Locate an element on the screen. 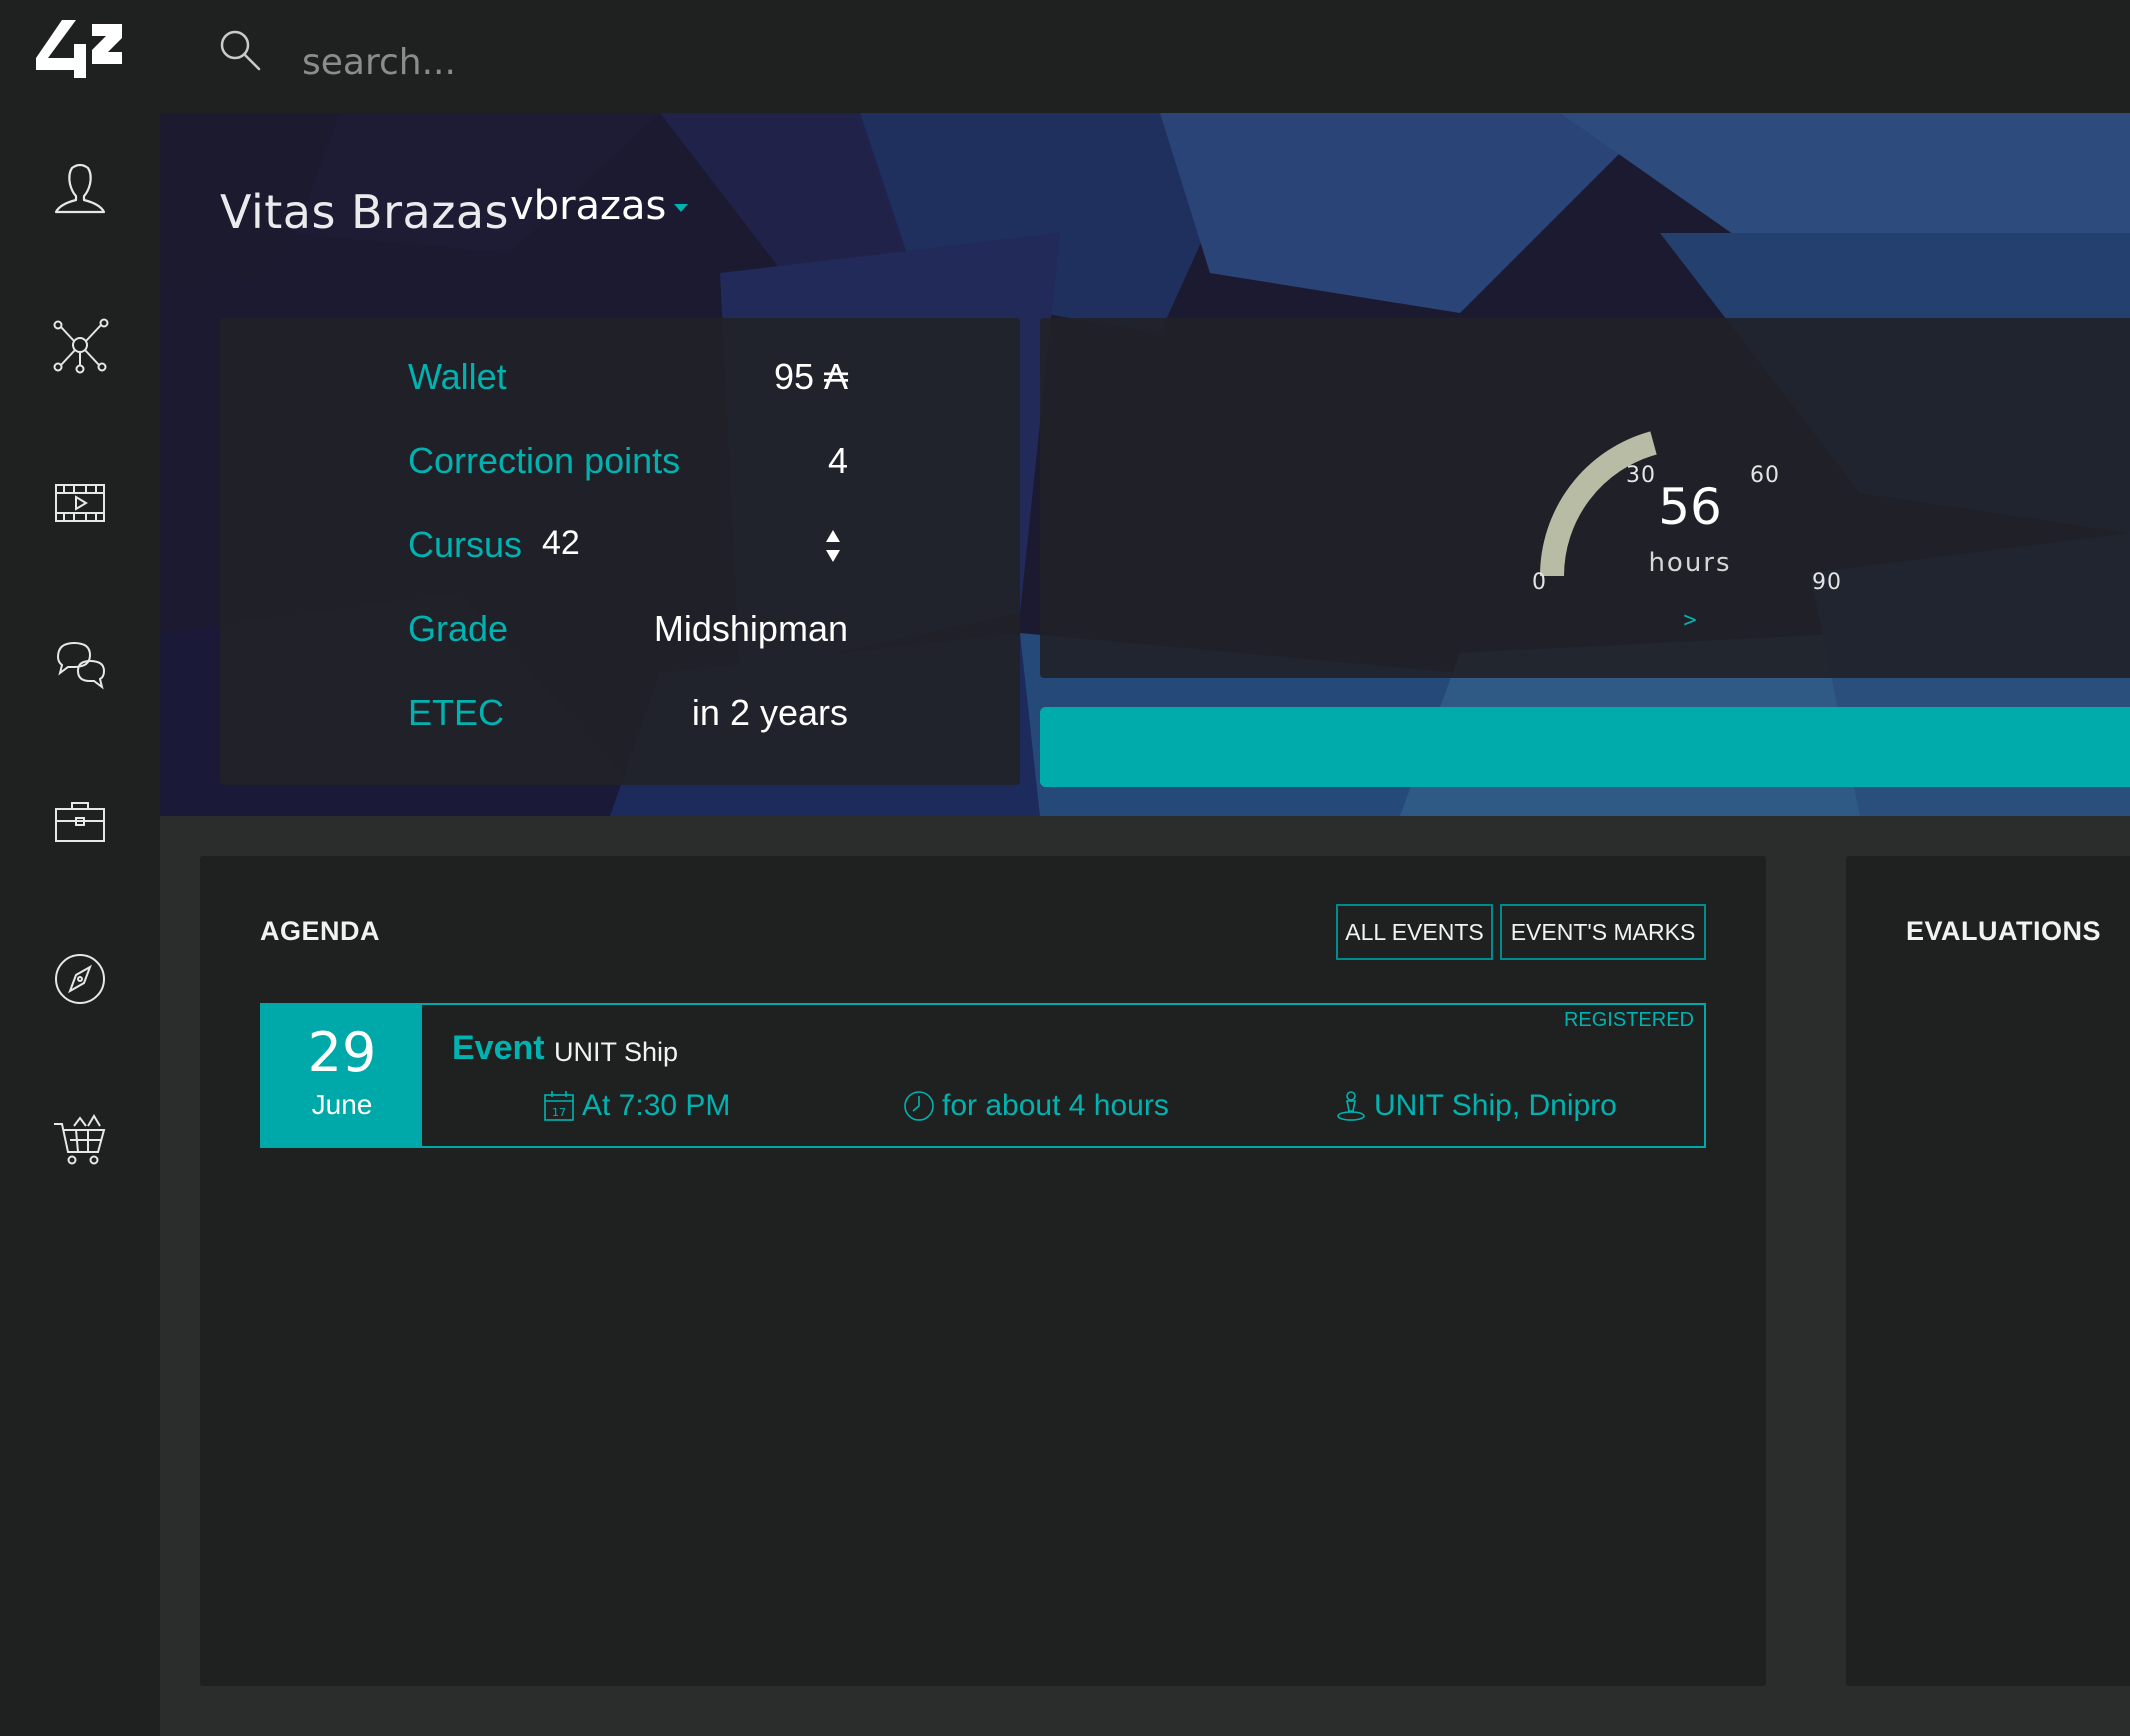 The width and height of the screenshot is (2130, 1736). sidebar-item-explore is located at coordinates (80, 979).